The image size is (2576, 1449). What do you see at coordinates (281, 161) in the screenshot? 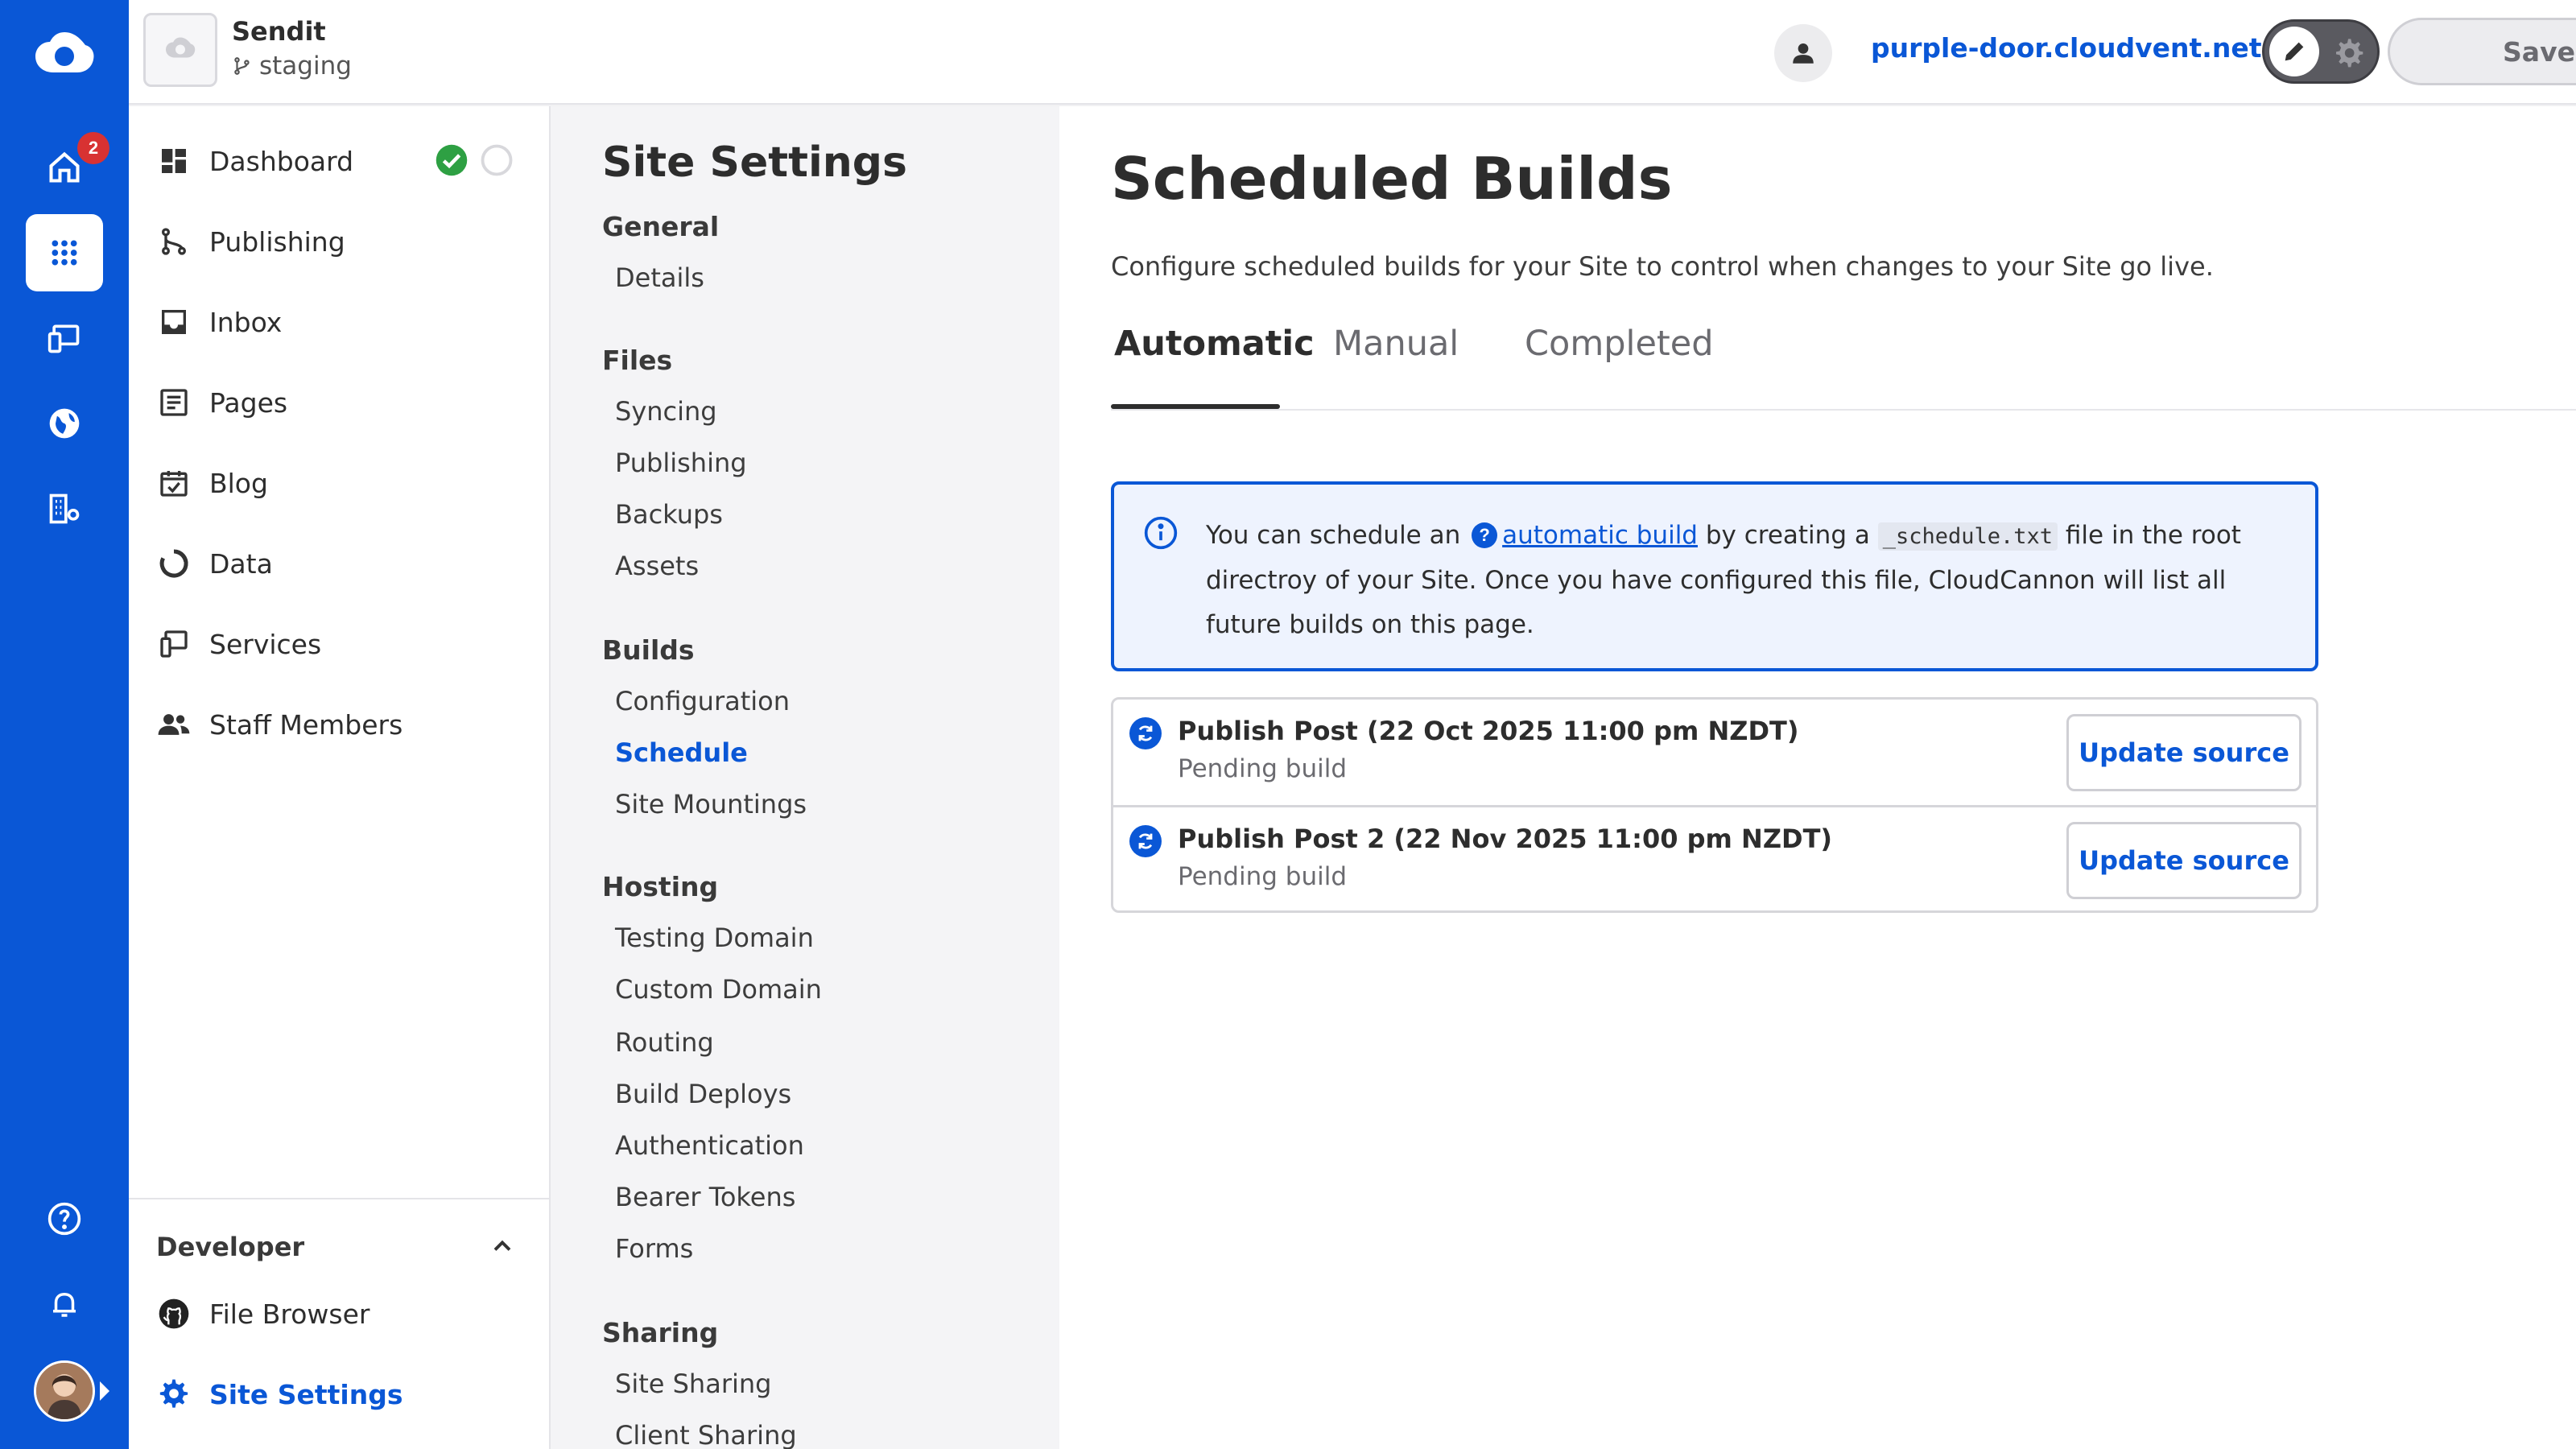
I see `nav-label-dashboard: Dashboard` at bounding box center [281, 161].